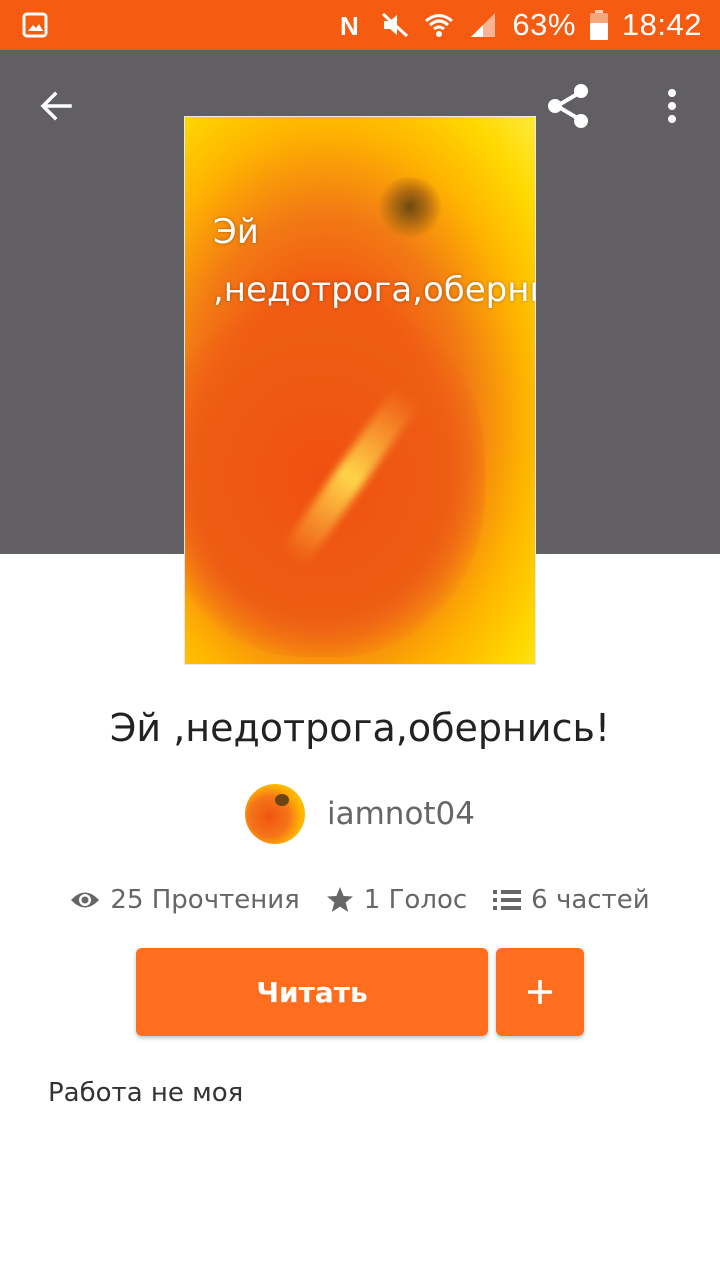 Image resolution: width=720 pixels, height=1280 pixels. I want to click on add-to-library-button, so click(540, 992).